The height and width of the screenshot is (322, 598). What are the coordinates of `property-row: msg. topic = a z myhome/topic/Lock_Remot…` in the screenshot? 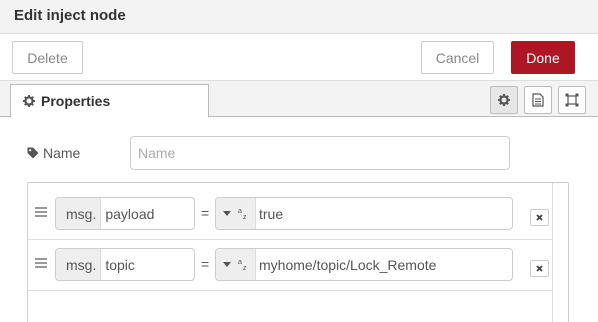 It's located at (290, 265).